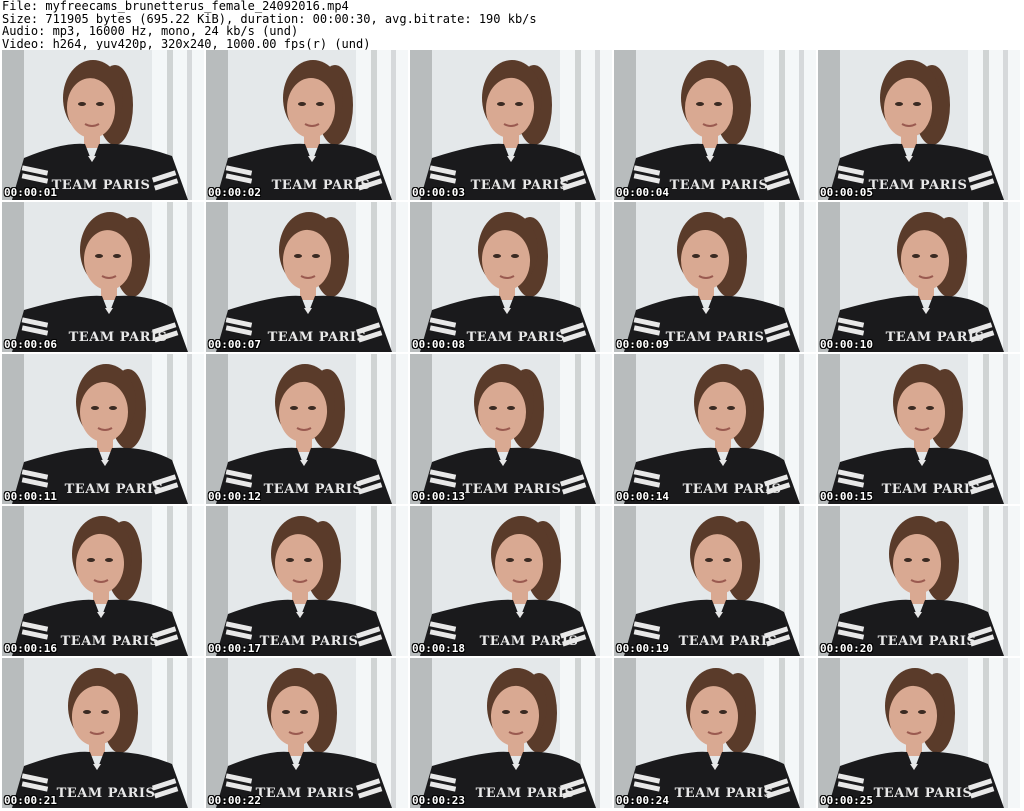 Image resolution: width=1024 pixels, height=811 pixels. I want to click on video-frame-thumbnail: TEAM PARIS 00:00:14, so click(715, 429).